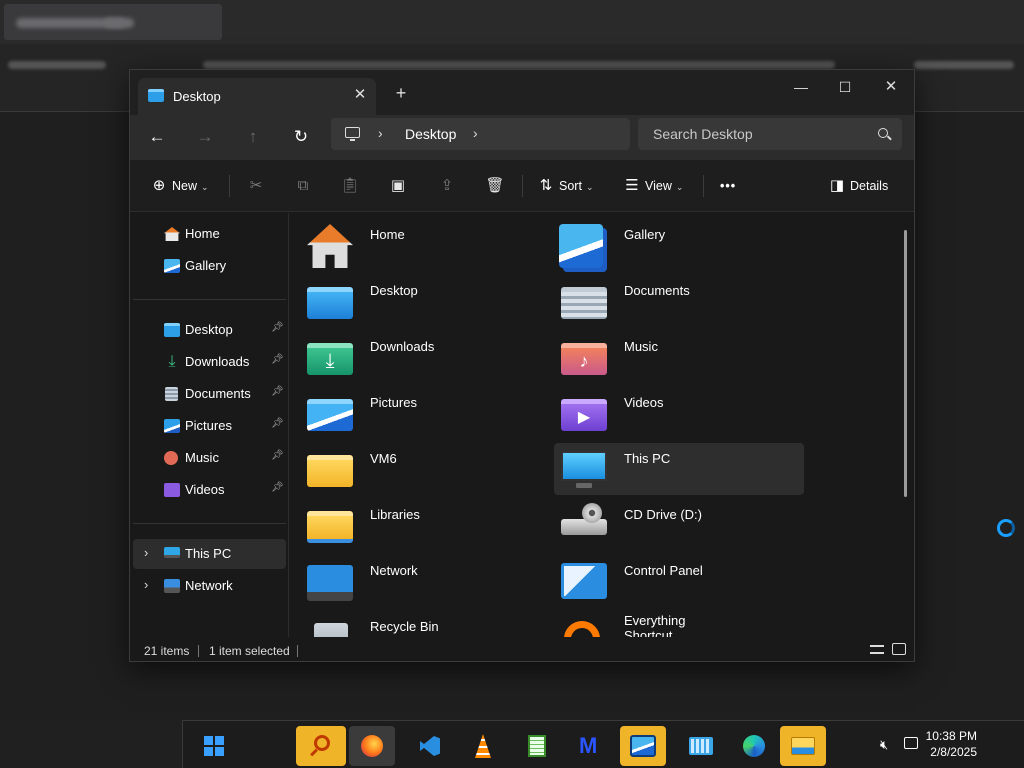  Describe the element at coordinates (209, 458) in the screenshot. I see `sidebar-item-music: Music 📌︎` at that location.